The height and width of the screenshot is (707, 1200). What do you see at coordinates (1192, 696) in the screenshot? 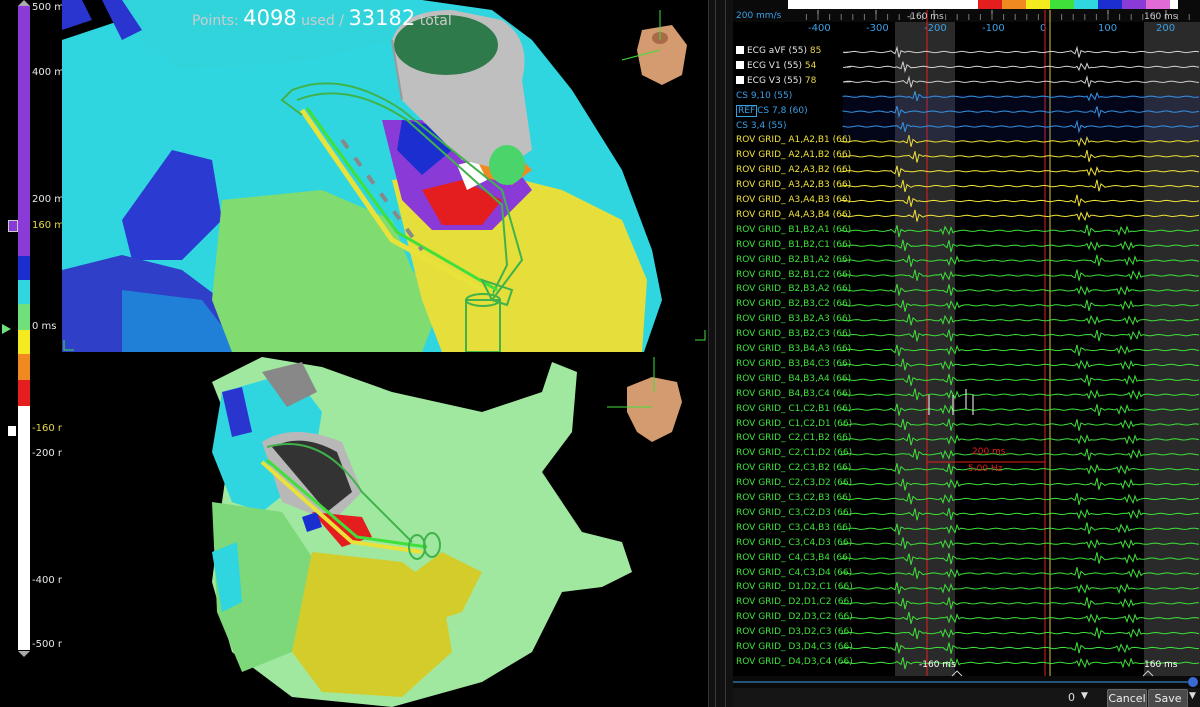
I see `save-menu-icon: ▼` at bounding box center [1192, 696].